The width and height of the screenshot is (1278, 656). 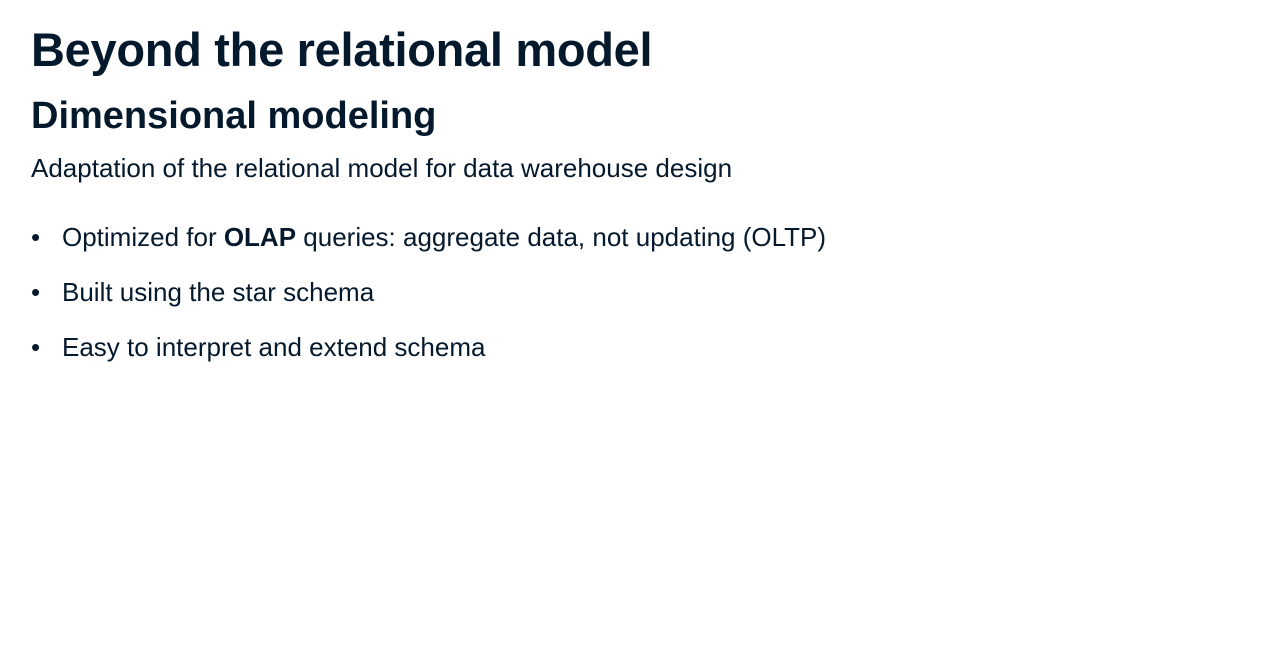 I want to click on bullet-text-before: Optimized for, so click(x=143, y=237).